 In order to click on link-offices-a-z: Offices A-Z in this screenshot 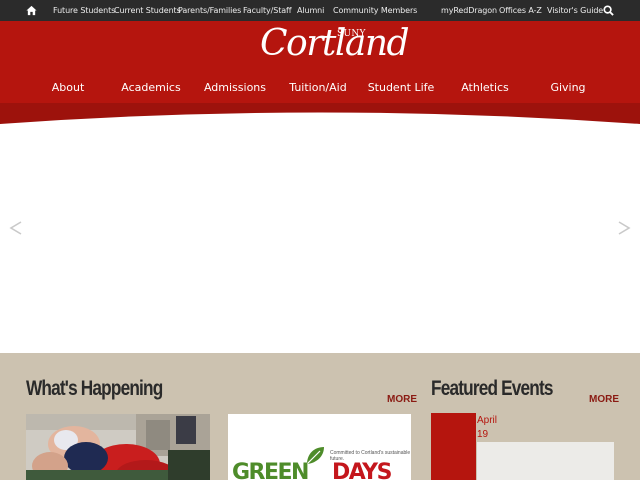, I will do `click(520, 10)`.